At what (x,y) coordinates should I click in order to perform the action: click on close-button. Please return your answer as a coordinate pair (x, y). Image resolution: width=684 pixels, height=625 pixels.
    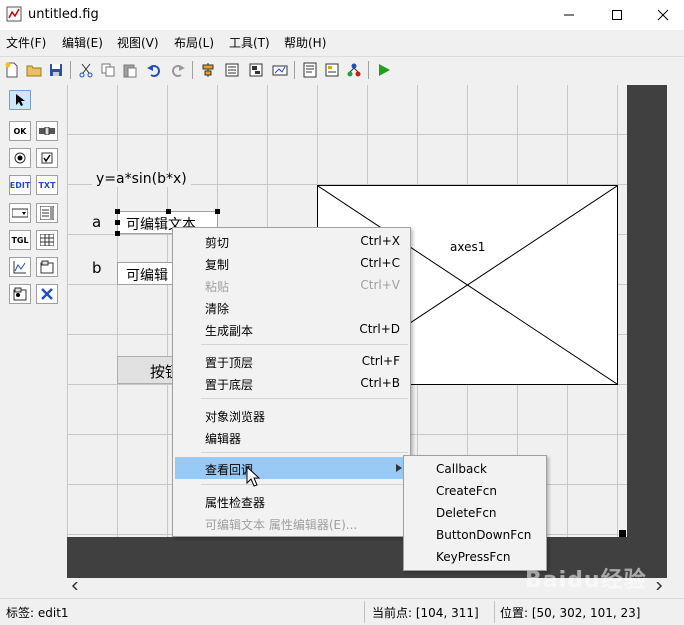
    Looking at the image, I should click on (662, 15).